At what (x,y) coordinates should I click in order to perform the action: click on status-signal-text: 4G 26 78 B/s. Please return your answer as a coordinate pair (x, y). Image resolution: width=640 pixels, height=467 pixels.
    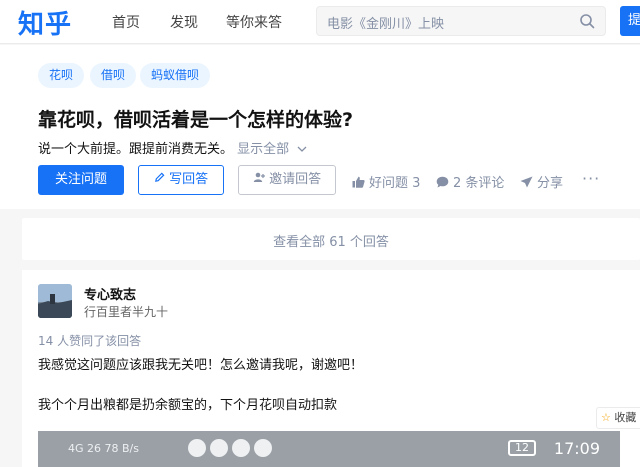
    Looking at the image, I should click on (103, 448).